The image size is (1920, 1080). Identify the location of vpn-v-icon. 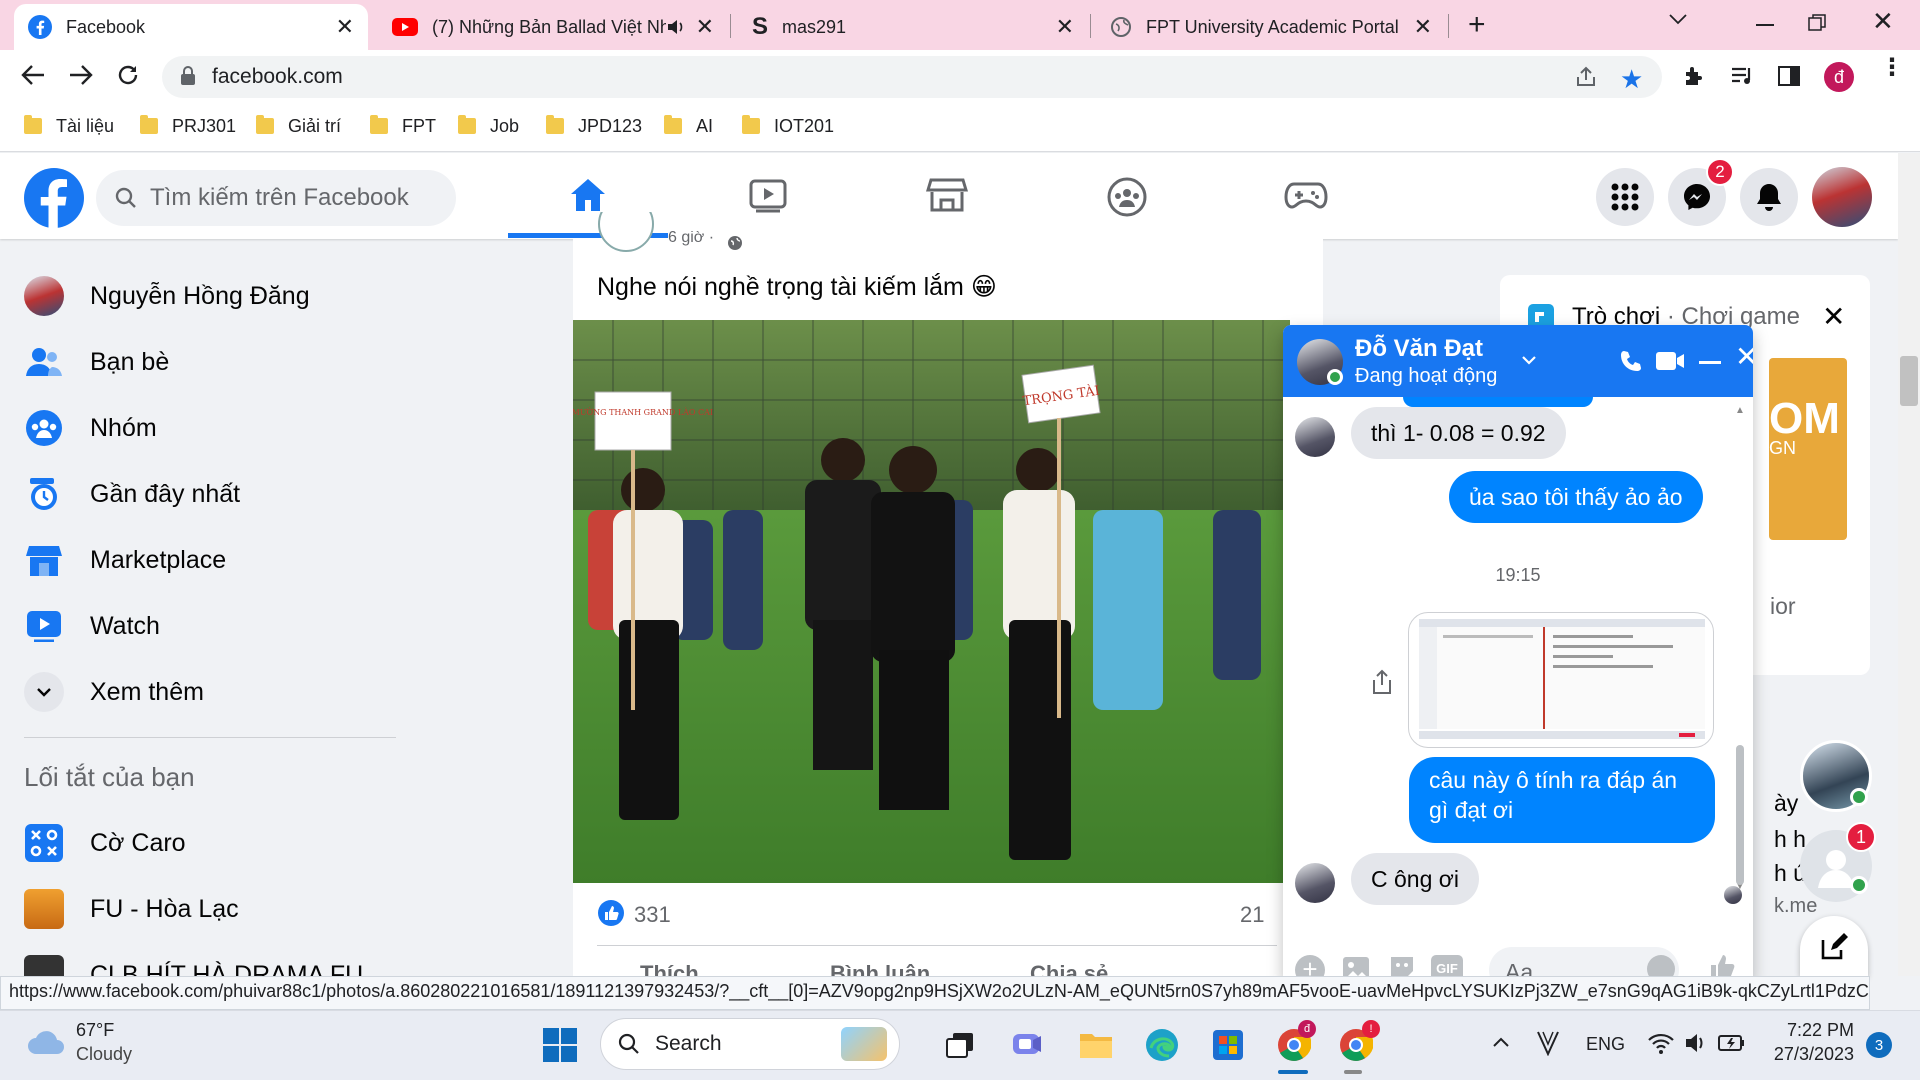
(1548, 1043).